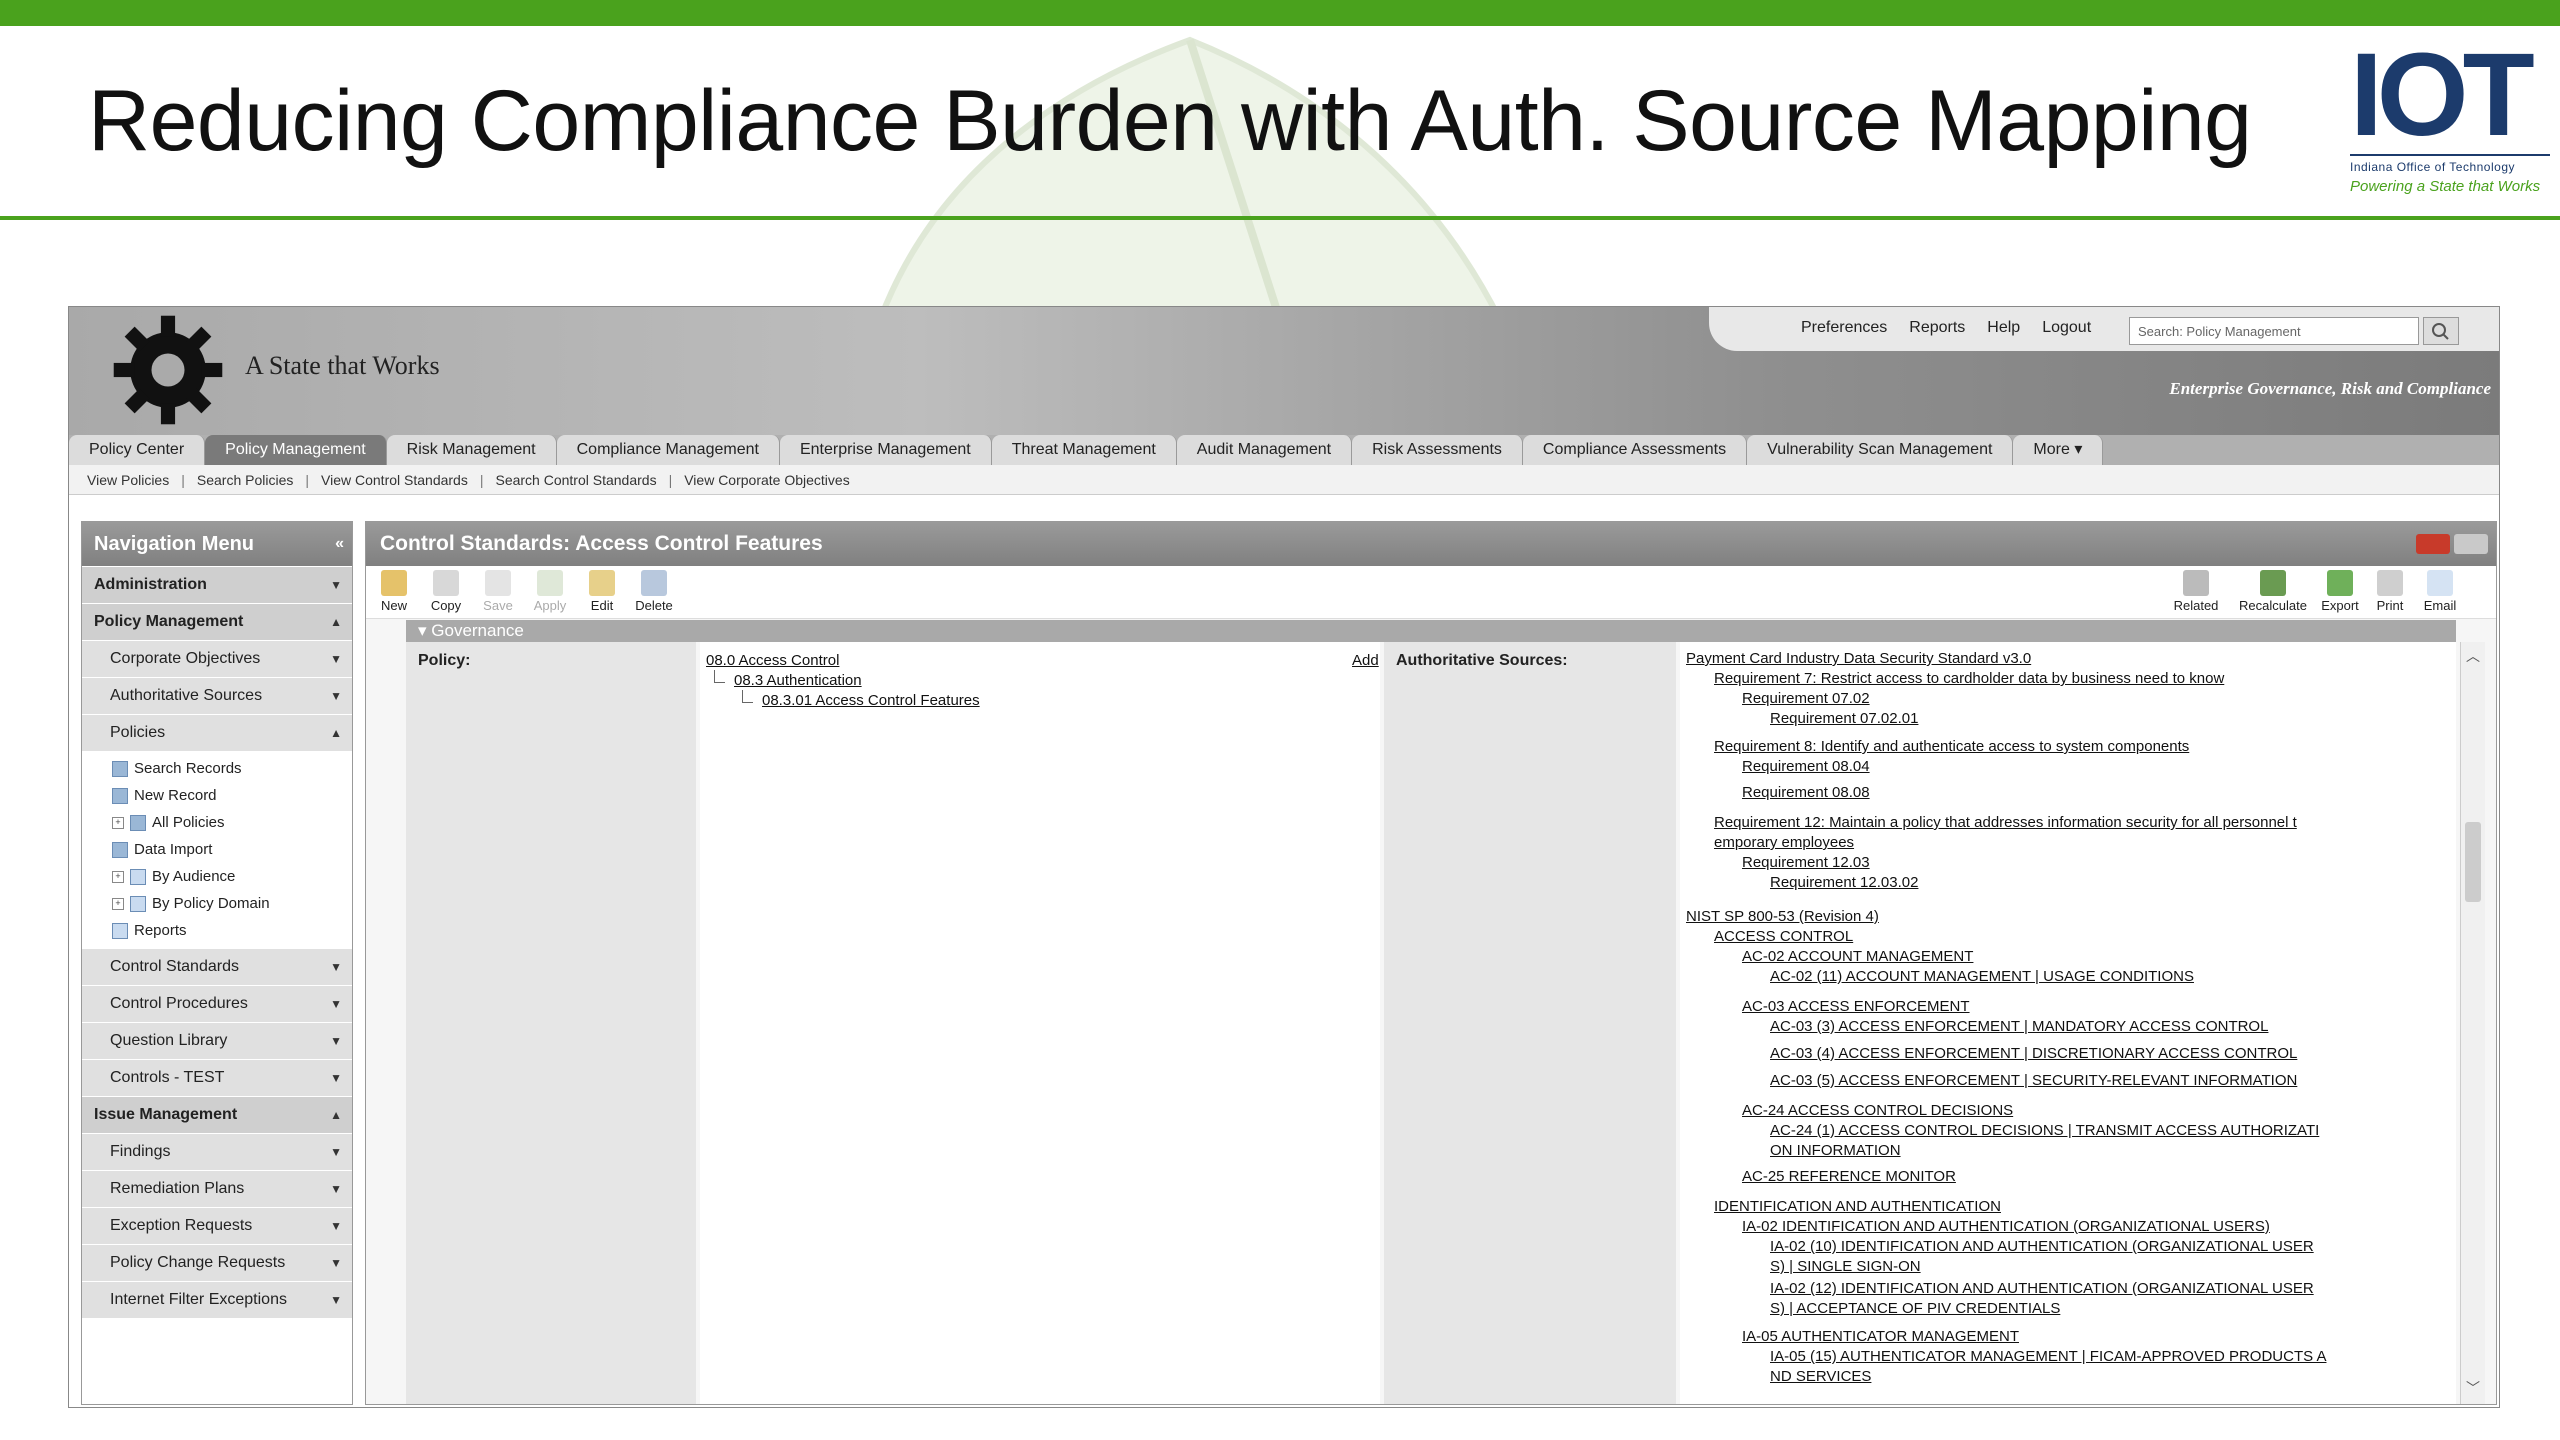 The height and width of the screenshot is (1440, 2560). Describe the element at coordinates (471, 450) in the screenshot. I see `tab-risk-management: Risk Management` at that location.